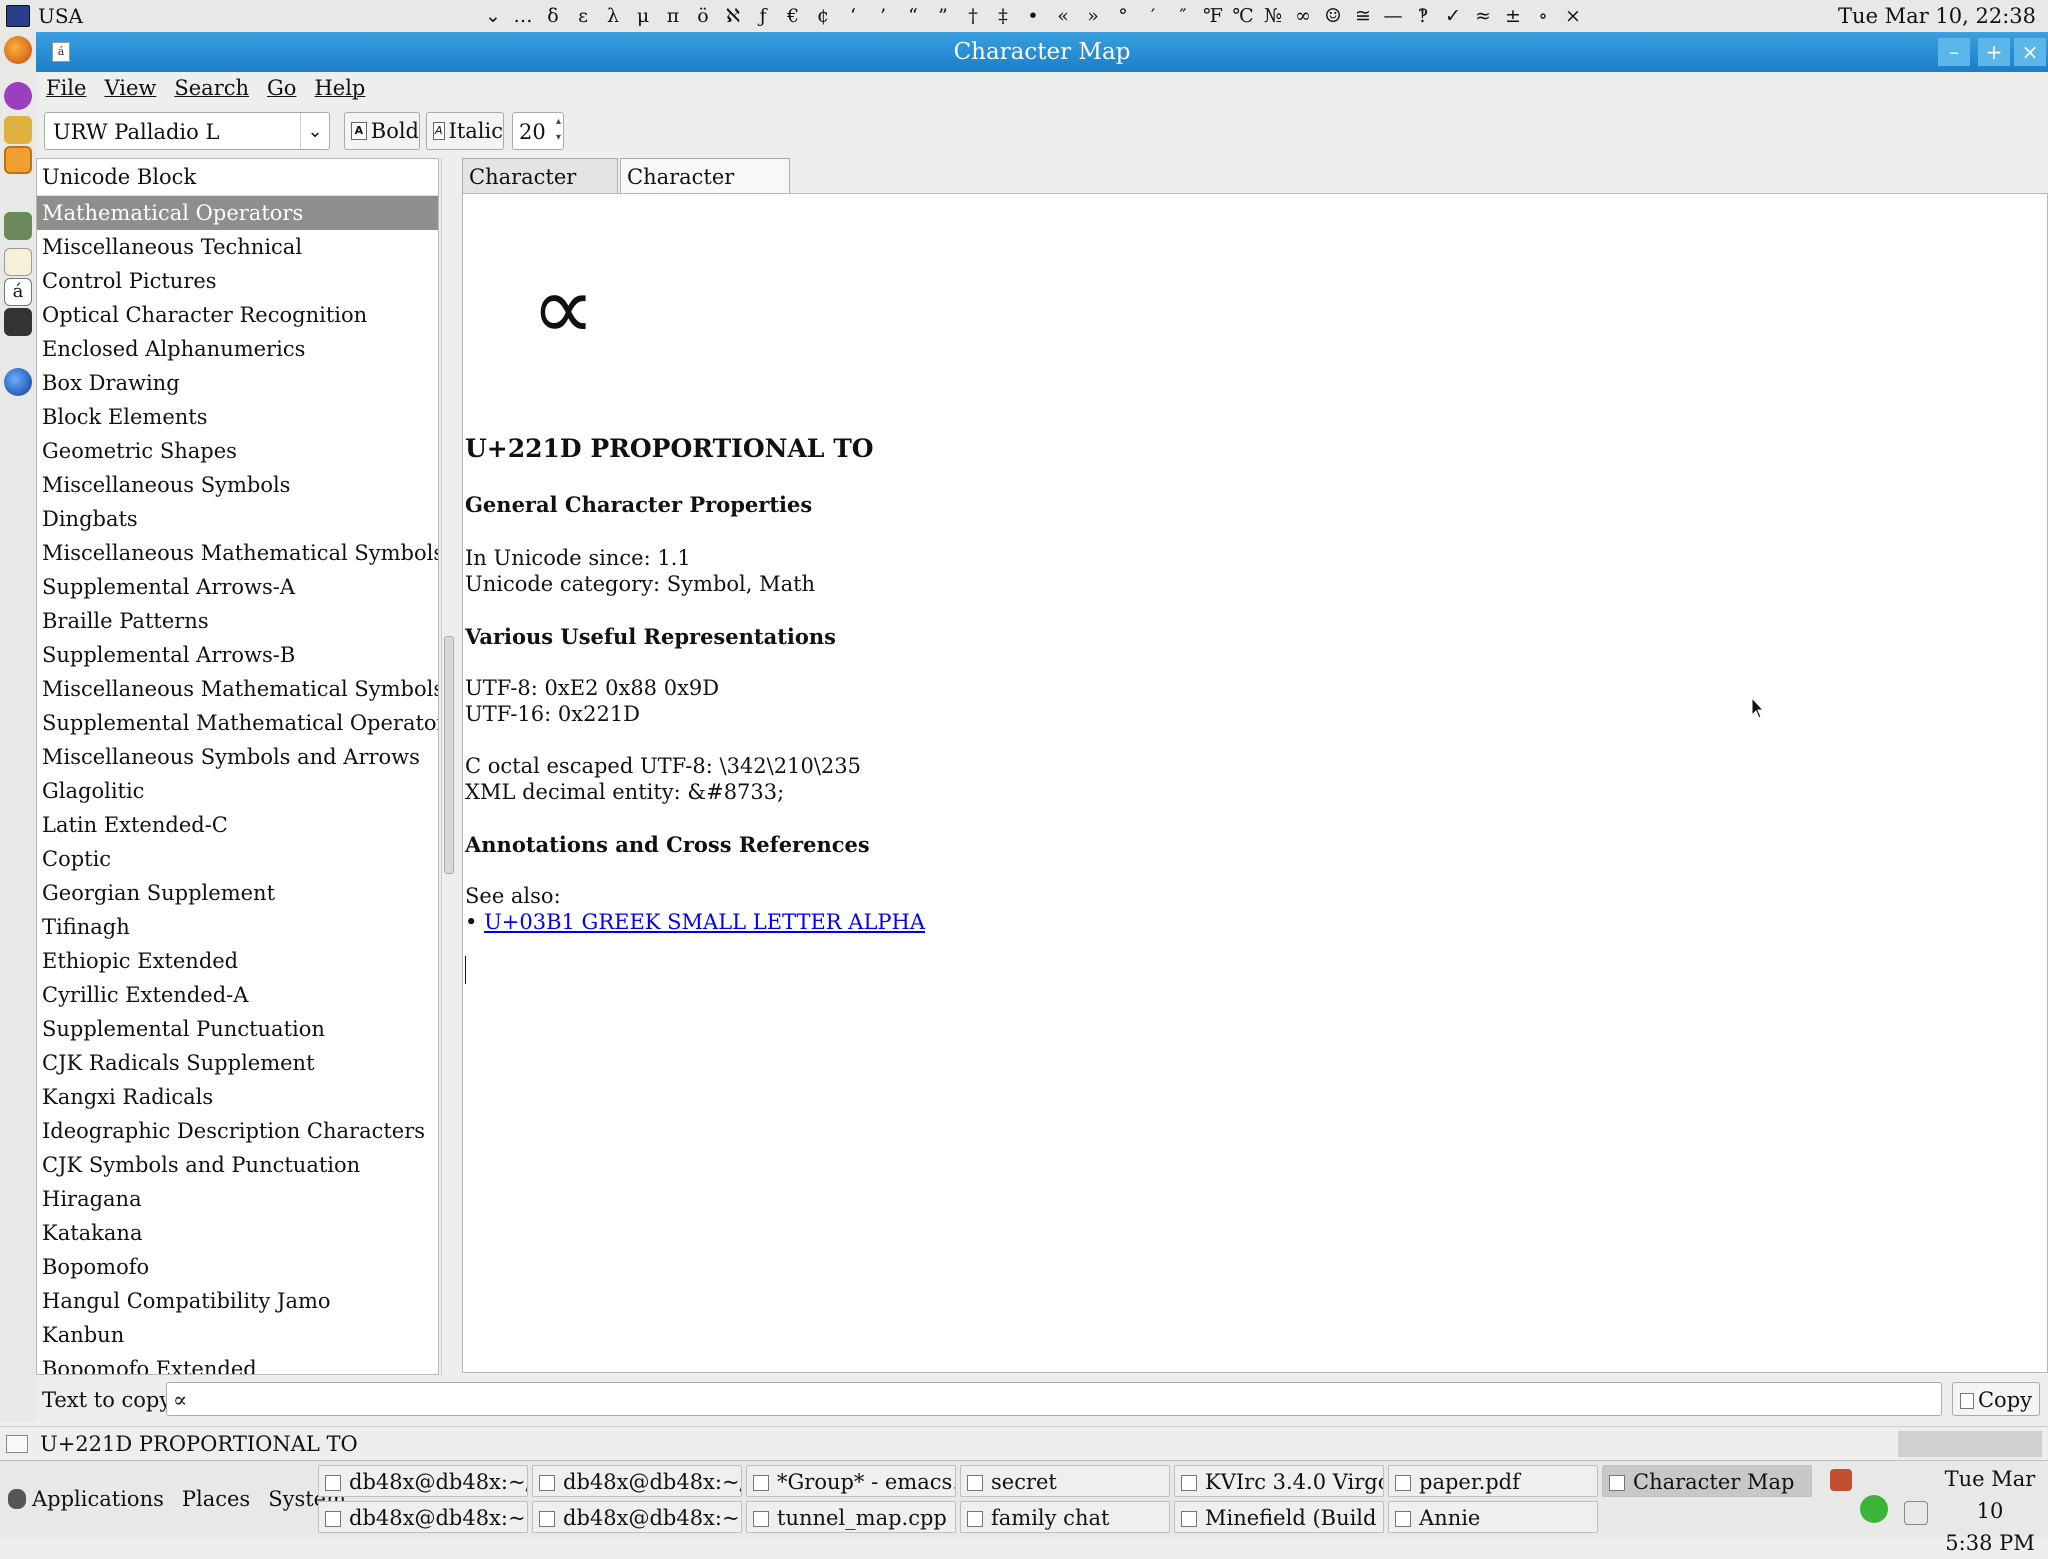 Image resolution: width=2048 pixels, height=1559 pixels. What do you see at coordinates (237, 1029) in the screenshot?
I see `block-list-item: Supplemental Punctuation` at bounding box center [237, 1029].